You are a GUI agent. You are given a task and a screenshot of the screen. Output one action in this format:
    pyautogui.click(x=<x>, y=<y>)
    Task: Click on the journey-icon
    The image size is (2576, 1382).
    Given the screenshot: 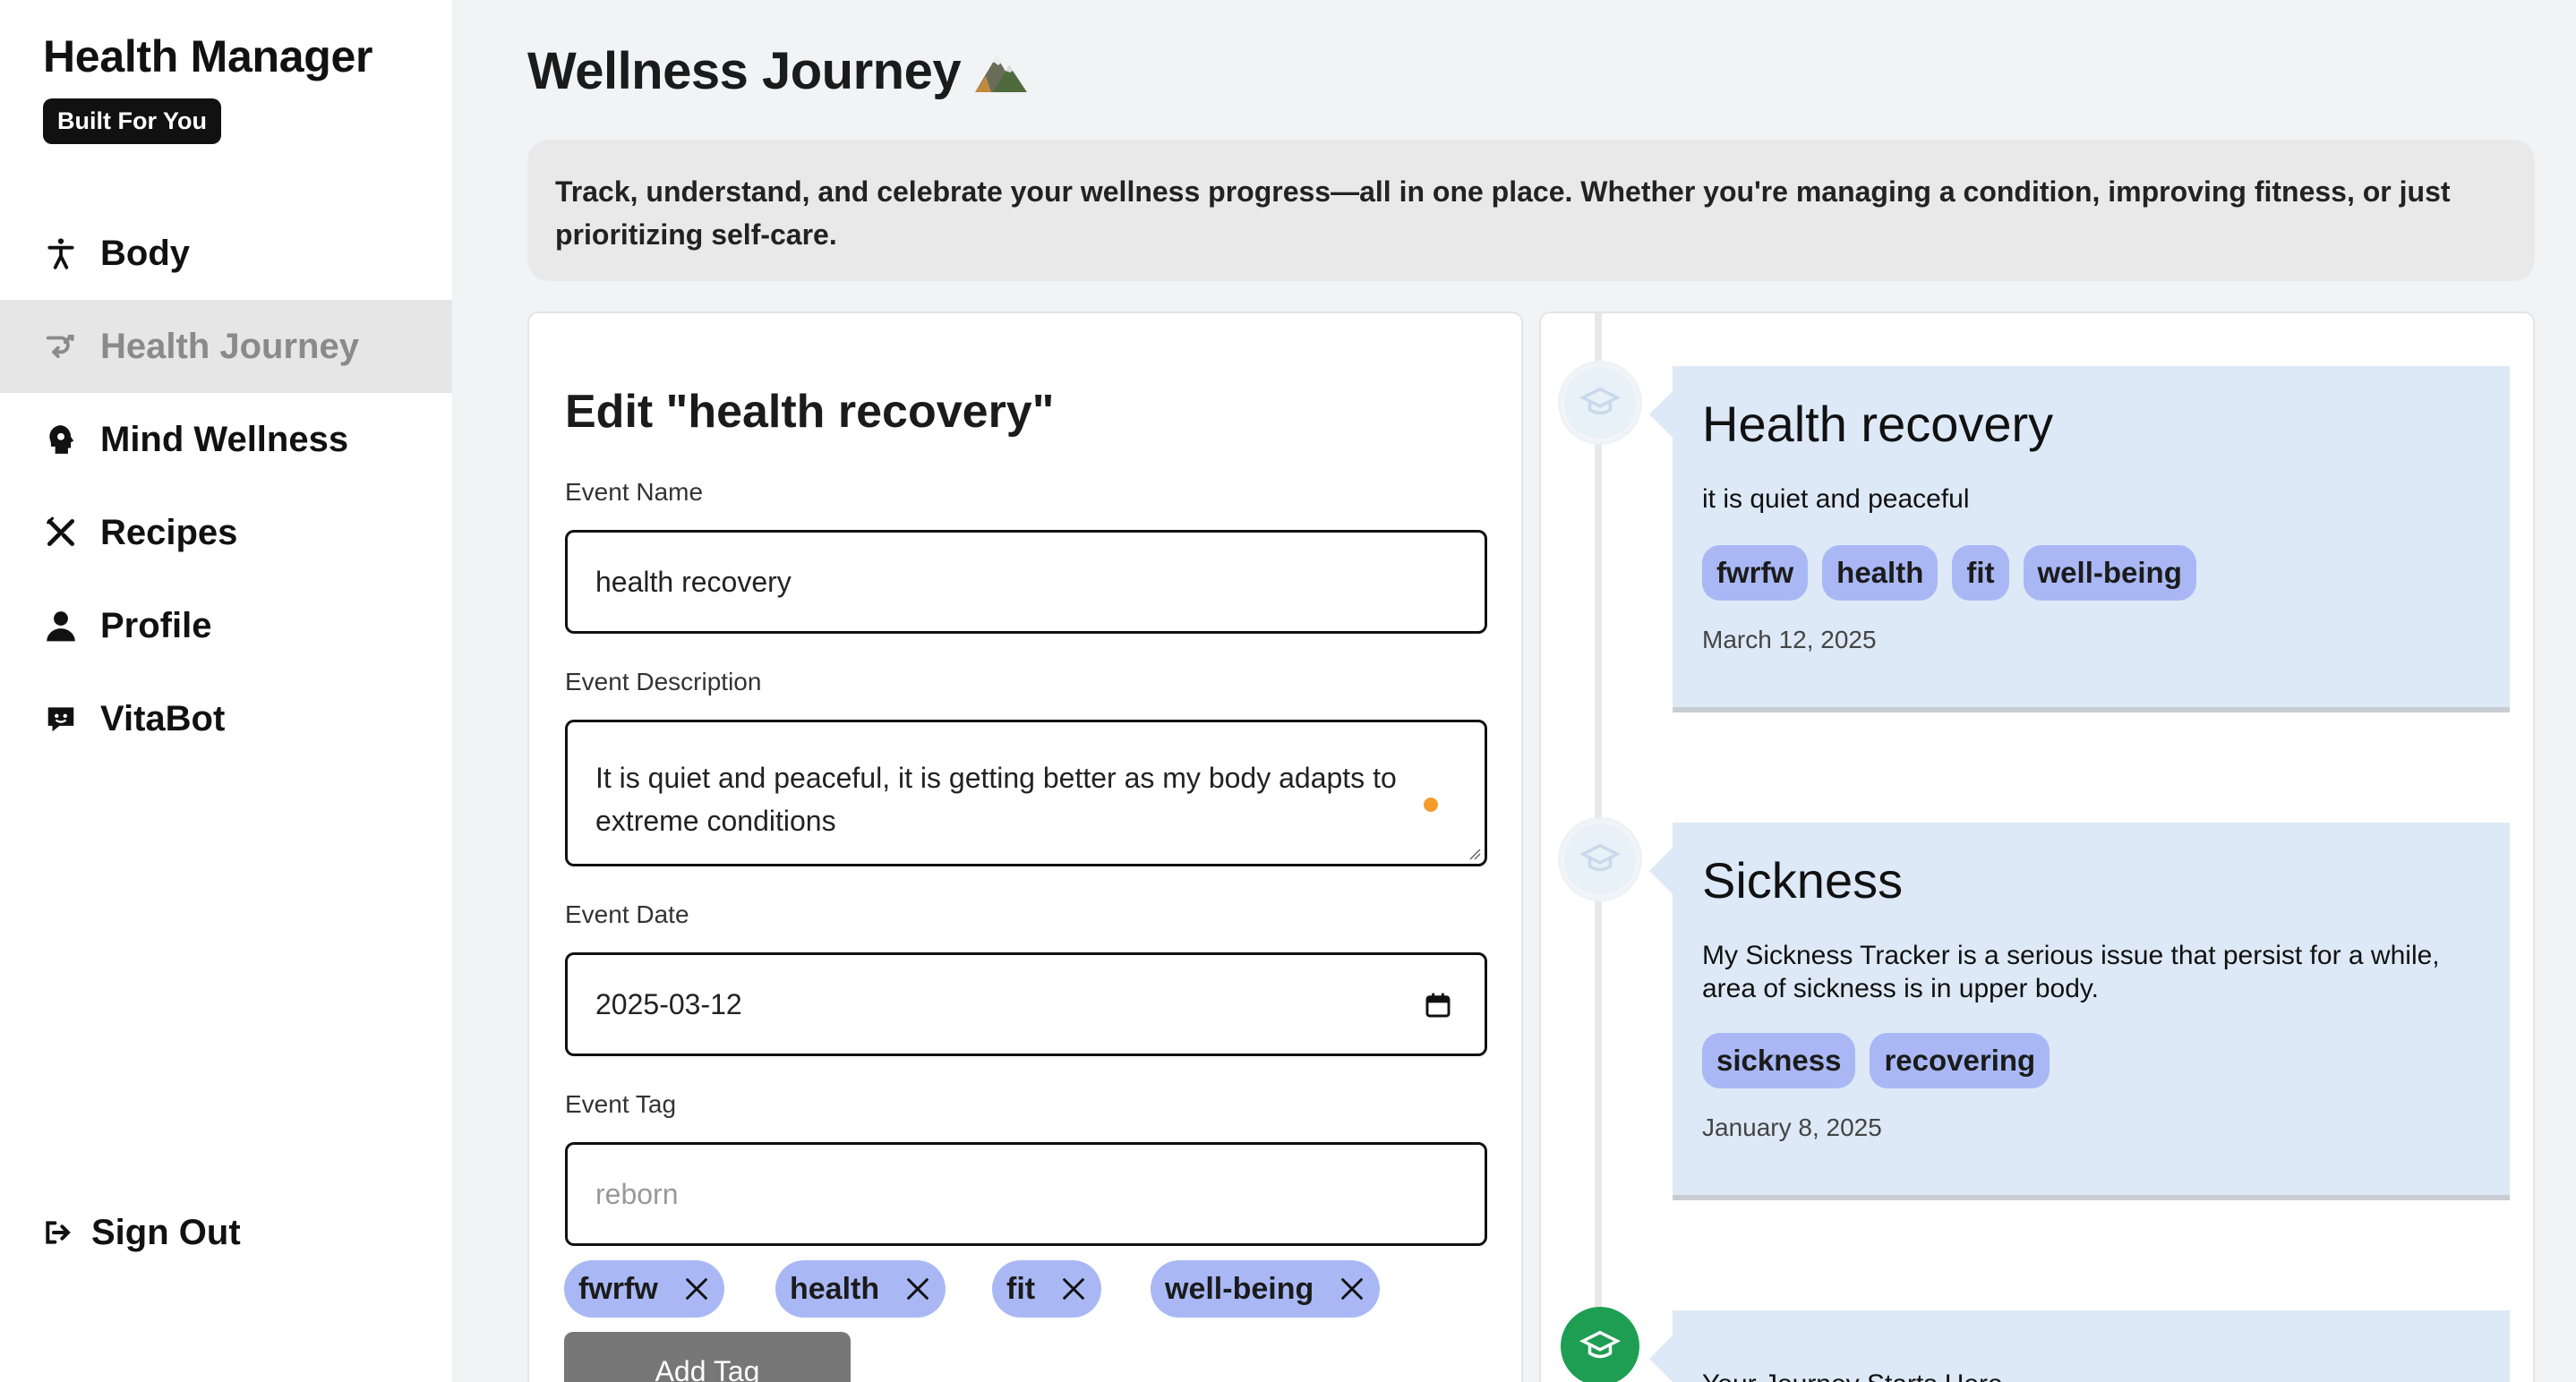 What is the action you would take?
    pyautogui.click(x=61, y=346)
    